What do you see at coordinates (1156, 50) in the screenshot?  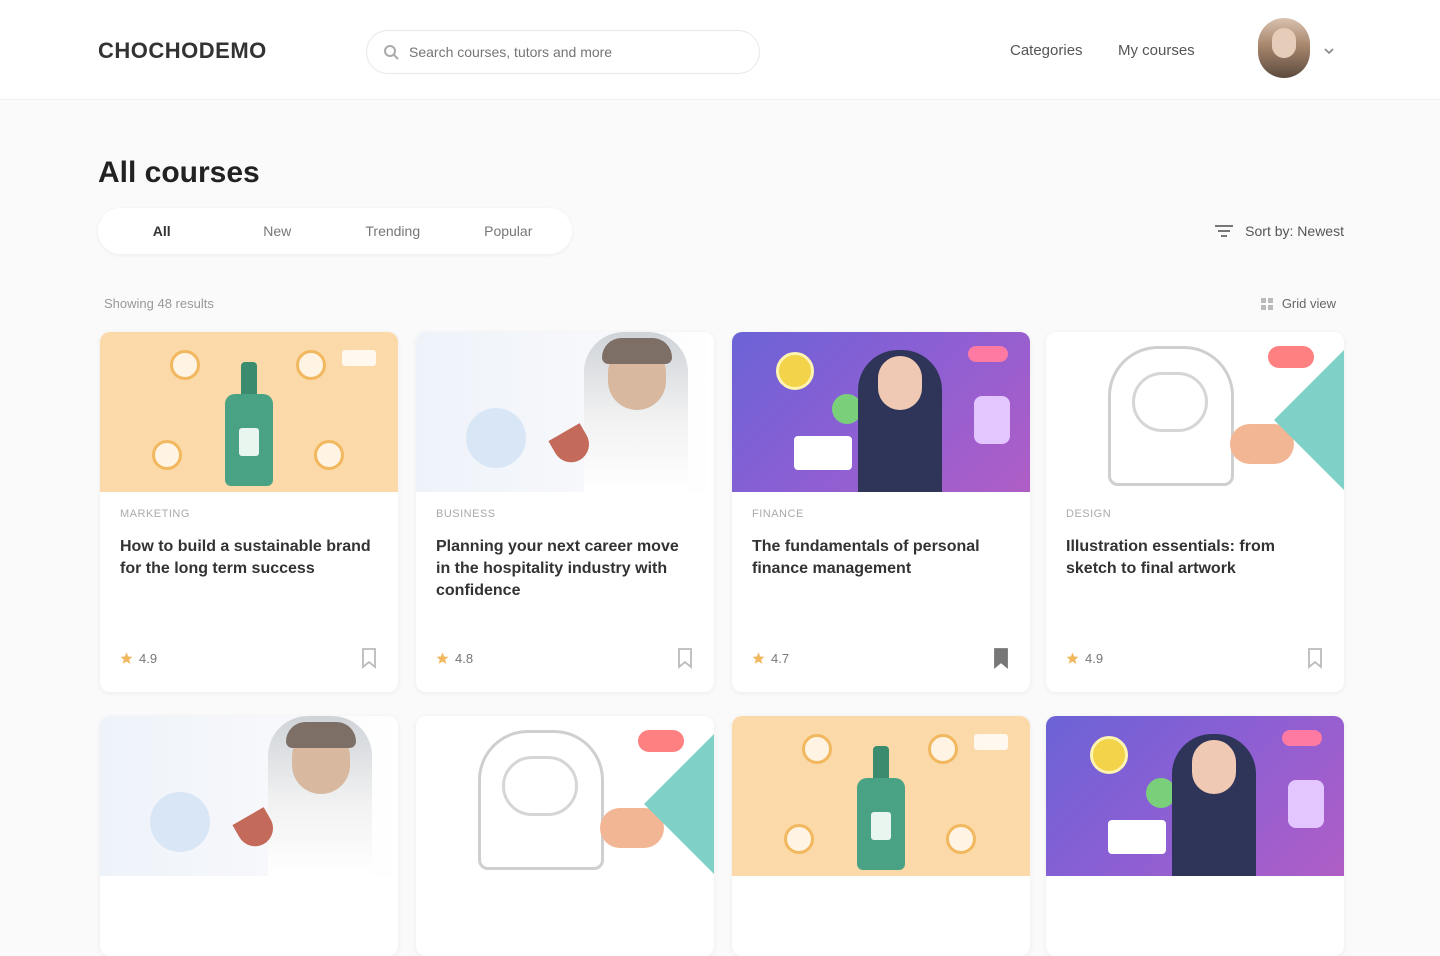 I see `nav-link-my-courses: My courses` at bounding box center [1156, 50].